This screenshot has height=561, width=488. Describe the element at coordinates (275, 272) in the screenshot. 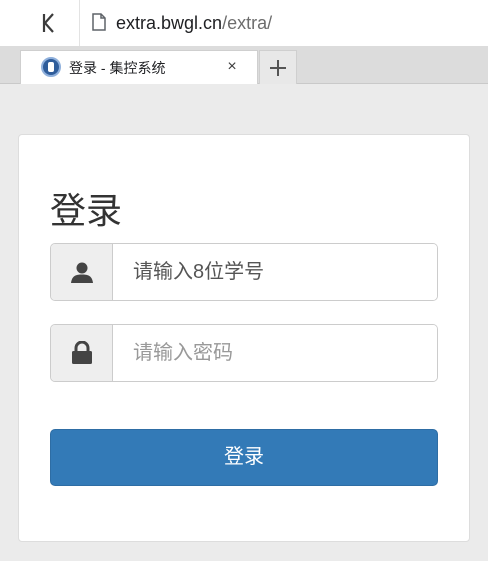

I see `username-input` at that location.